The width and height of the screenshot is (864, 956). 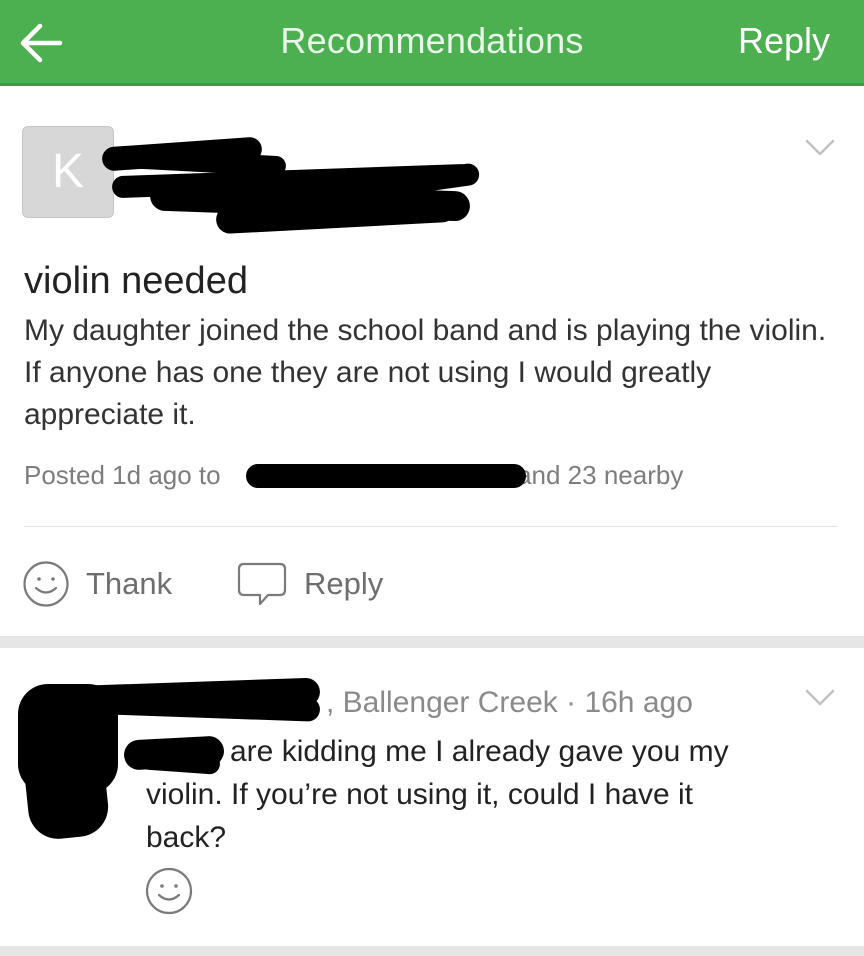 What do you see at coordinates (784, 41) in the screenshot?
I see `header-reply-button: Reply` at bounding box center [784, 41].